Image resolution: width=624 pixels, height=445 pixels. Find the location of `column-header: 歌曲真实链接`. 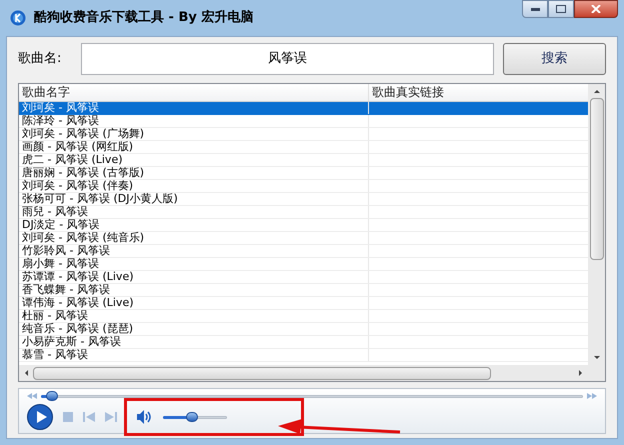

column-header: 歌曲真实链接 is located at coordinates (478, 92).